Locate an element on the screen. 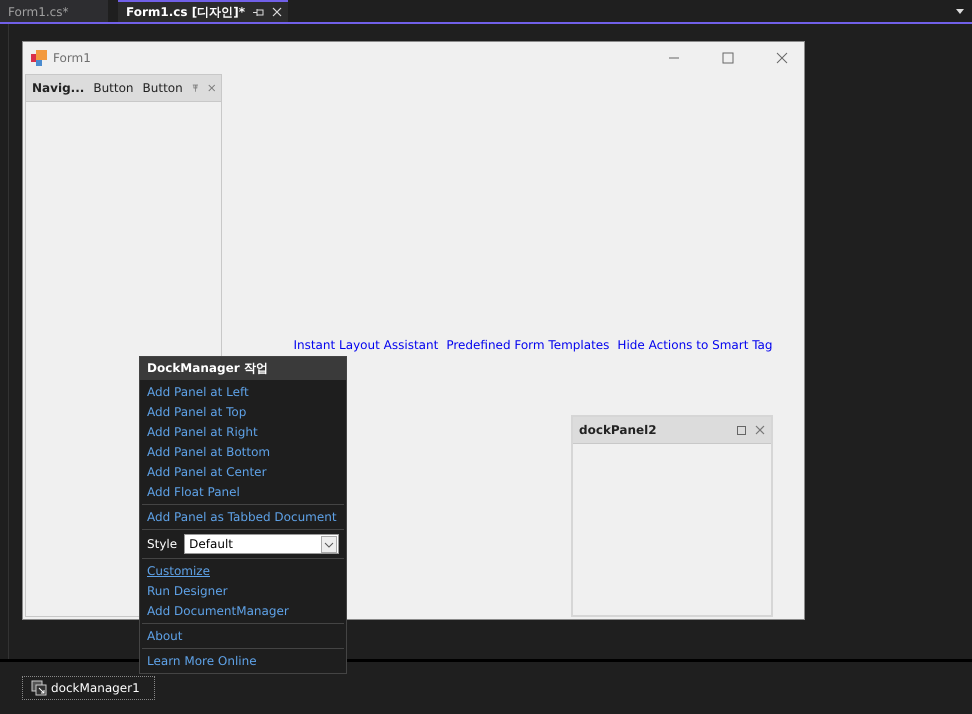  window-title: Form1 is located at coordinates (72, 58).